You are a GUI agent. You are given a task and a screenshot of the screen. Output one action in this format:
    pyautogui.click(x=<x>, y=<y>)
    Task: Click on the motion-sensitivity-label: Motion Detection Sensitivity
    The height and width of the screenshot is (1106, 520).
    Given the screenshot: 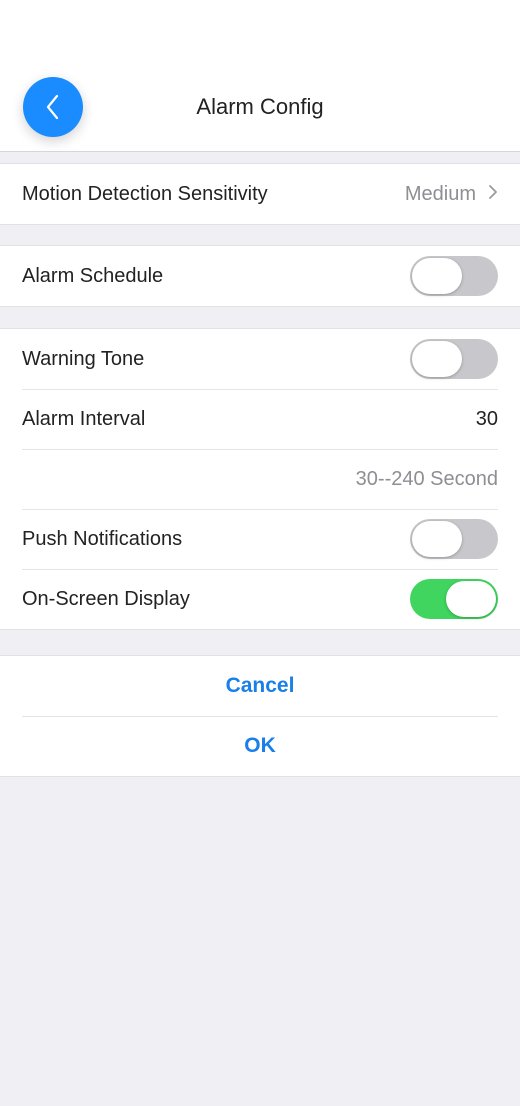 What is the action you would take?
    pyautogui.click(x=145, y=193)
    